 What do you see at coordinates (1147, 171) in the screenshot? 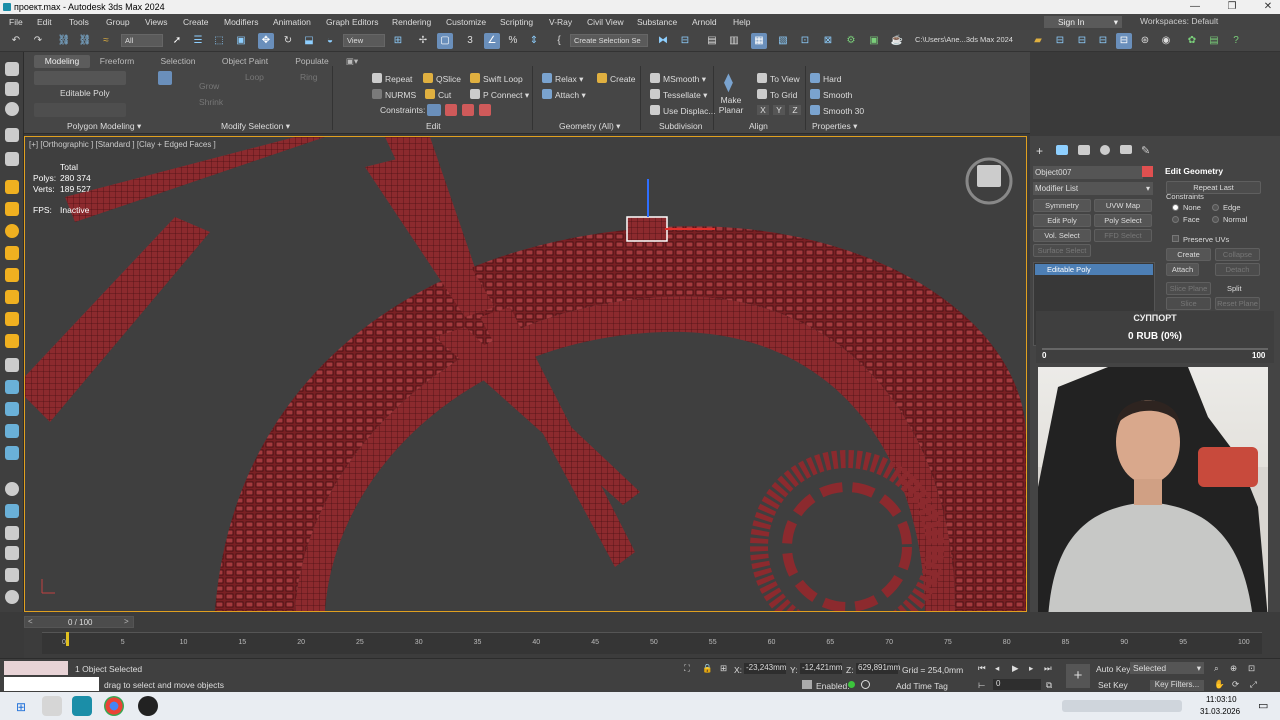
I see `object-color-swatch` at bounding box center [1147, 171].